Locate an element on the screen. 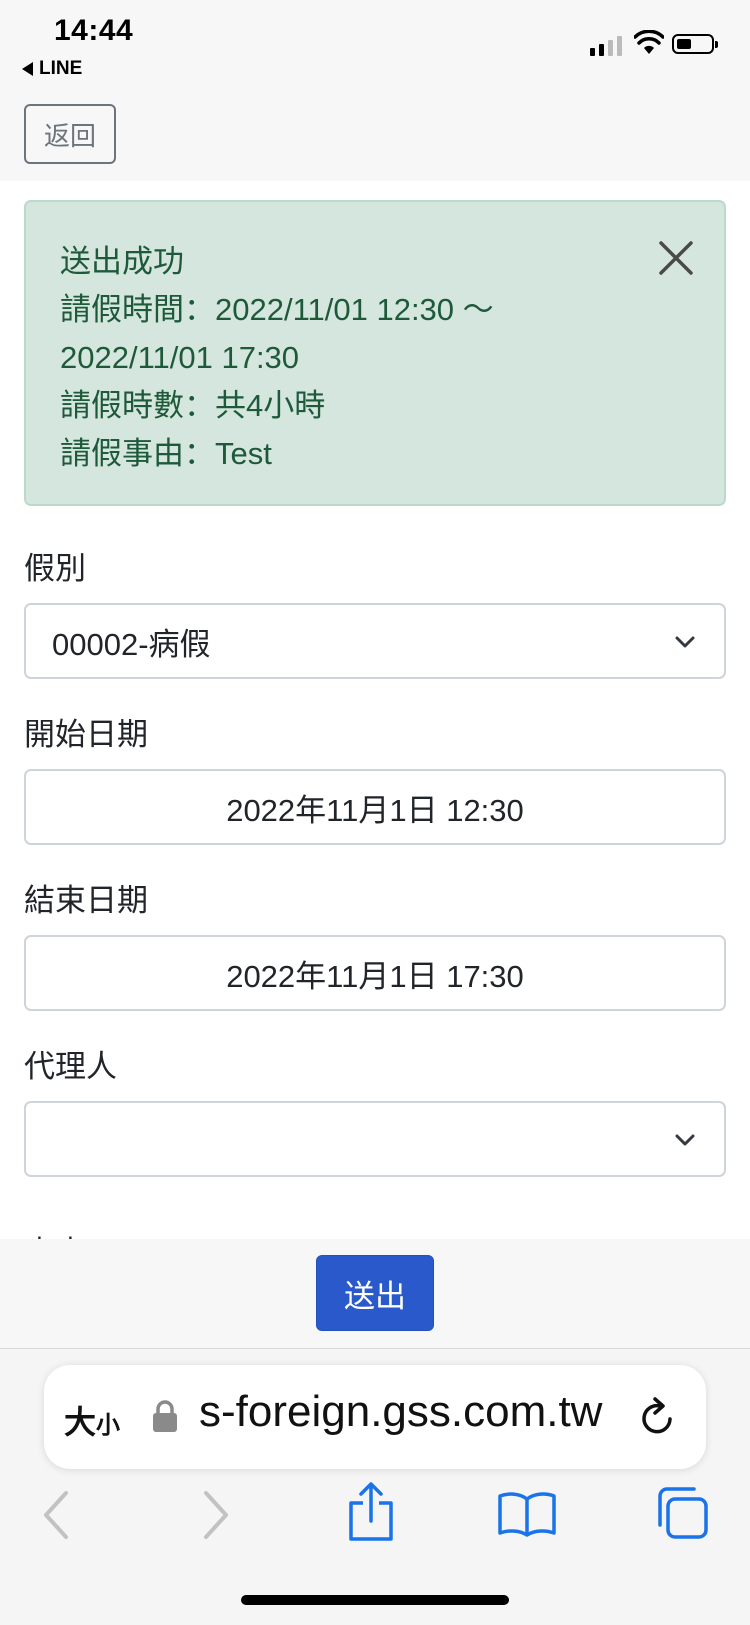 This screenshot has height=1625, width=750. alert-leave-reason: 請假事由：Test is located at coordinates (166, 453).